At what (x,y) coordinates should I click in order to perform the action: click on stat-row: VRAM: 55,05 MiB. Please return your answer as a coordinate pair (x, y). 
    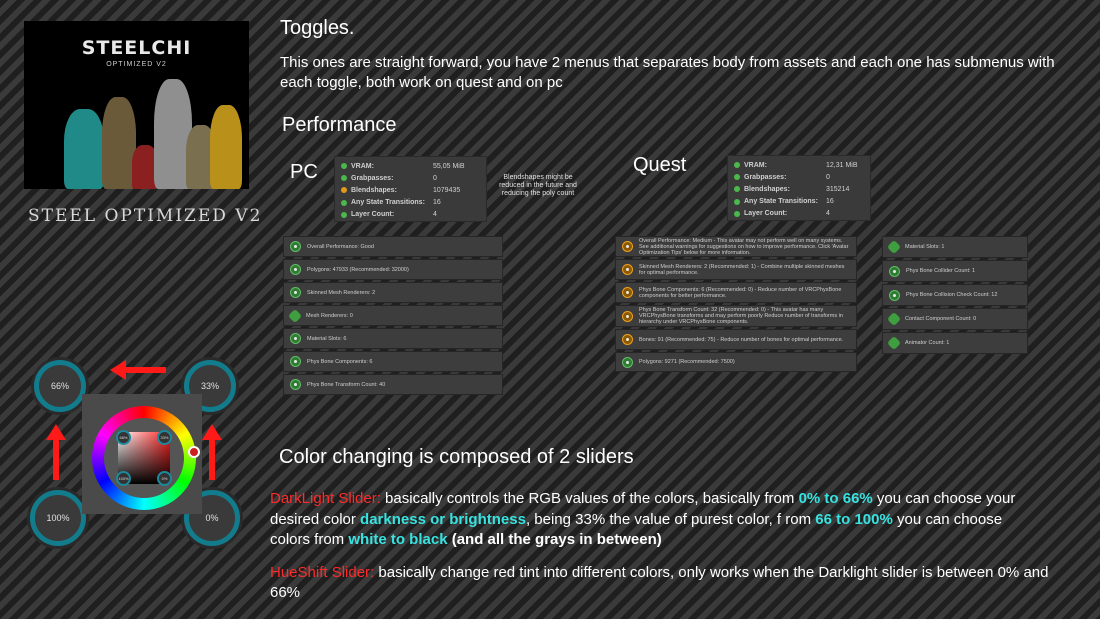
    Looking at the image, I should click on (410, 166).